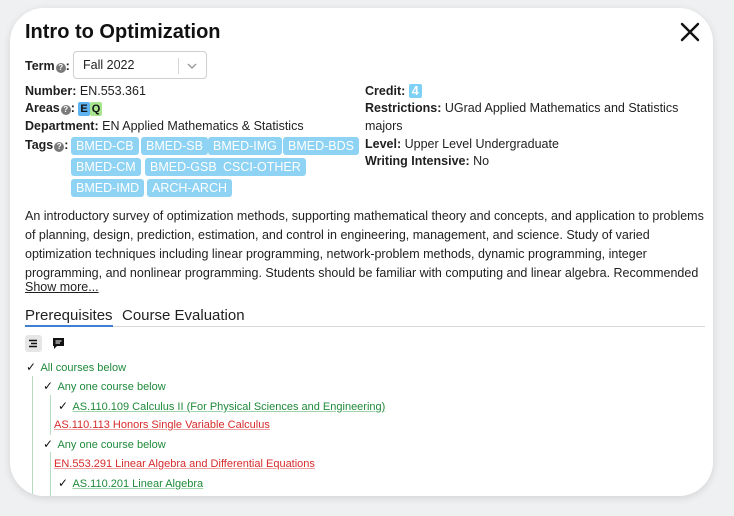 This screenshot has width=734, height=516. What do you see at coordinates (112, 91) in the screenshot?
I see `number-value: EN.553.361` at bounding box center [112, 91].